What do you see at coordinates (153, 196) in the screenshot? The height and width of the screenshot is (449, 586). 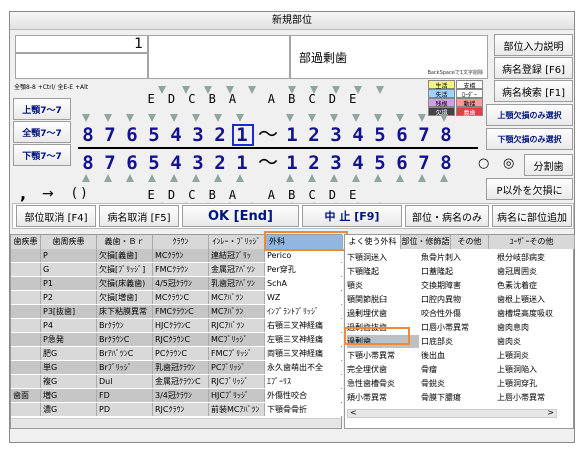 I see `tooth-le-r: E` at bounding box center [153, 196].